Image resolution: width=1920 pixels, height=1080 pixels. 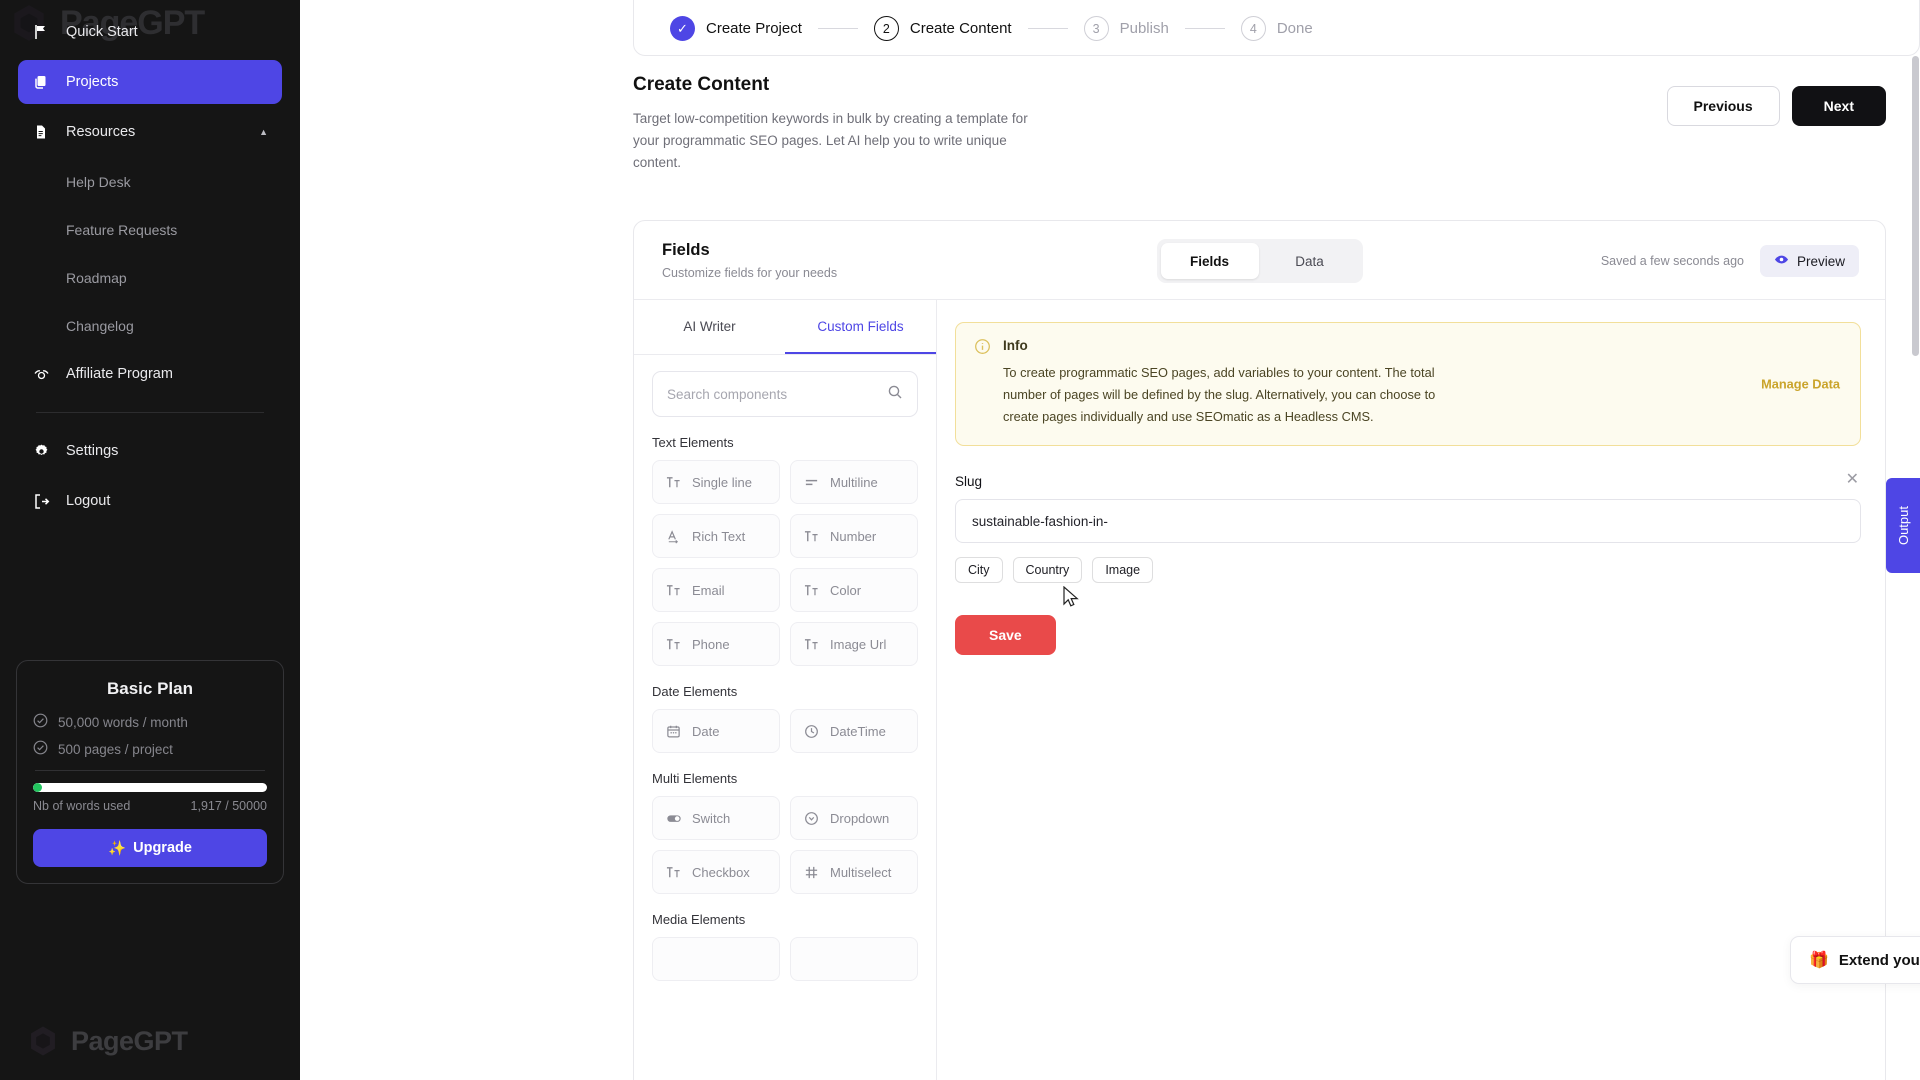 I want to click on component-color: Color, so click(x=854, y=590).